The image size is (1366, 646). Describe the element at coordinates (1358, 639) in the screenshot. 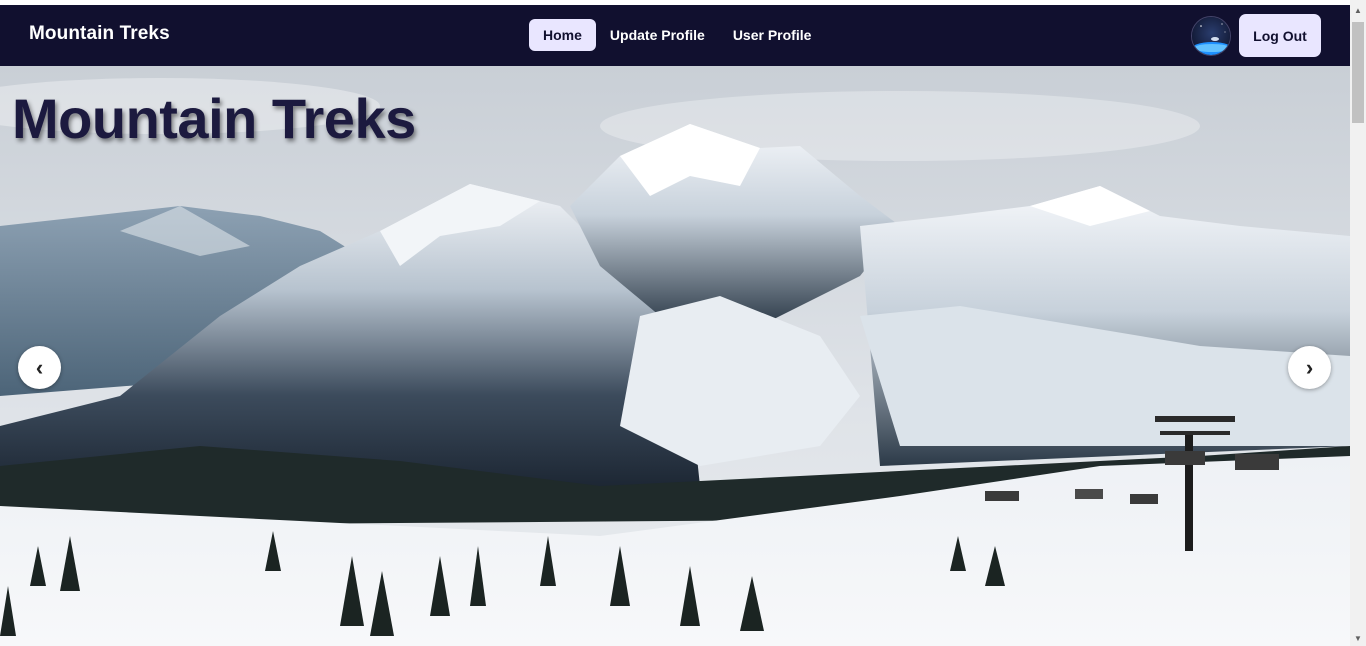

I see `scroll-down-arrow-icon: ▼` at that location.